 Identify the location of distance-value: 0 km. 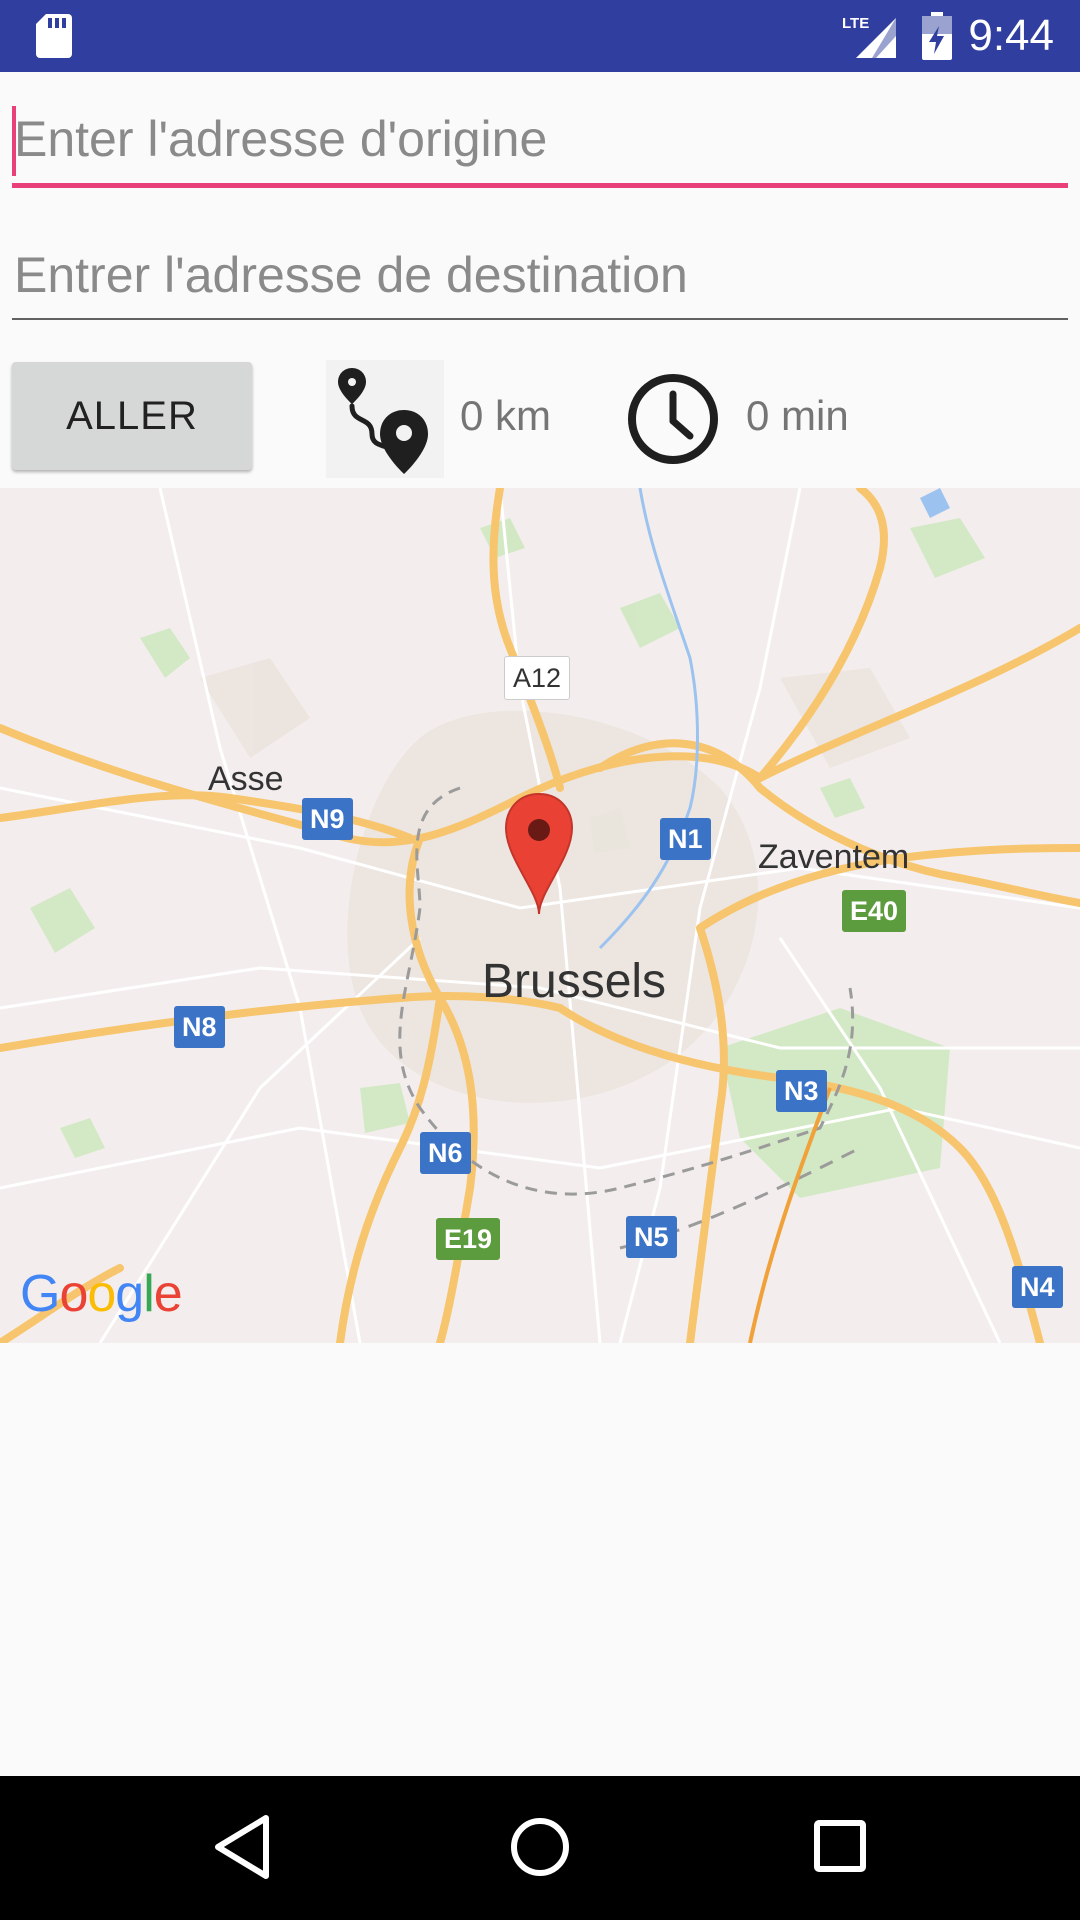
(506, 415).